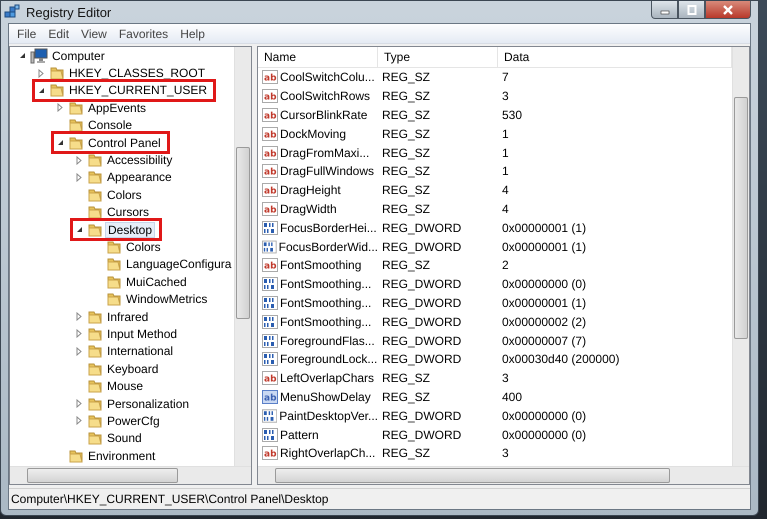 The image size is (767, 519). What do you see at coordinates (728, 10) in the screenshot?
I see `close-button` at bounding box center [728, 10].